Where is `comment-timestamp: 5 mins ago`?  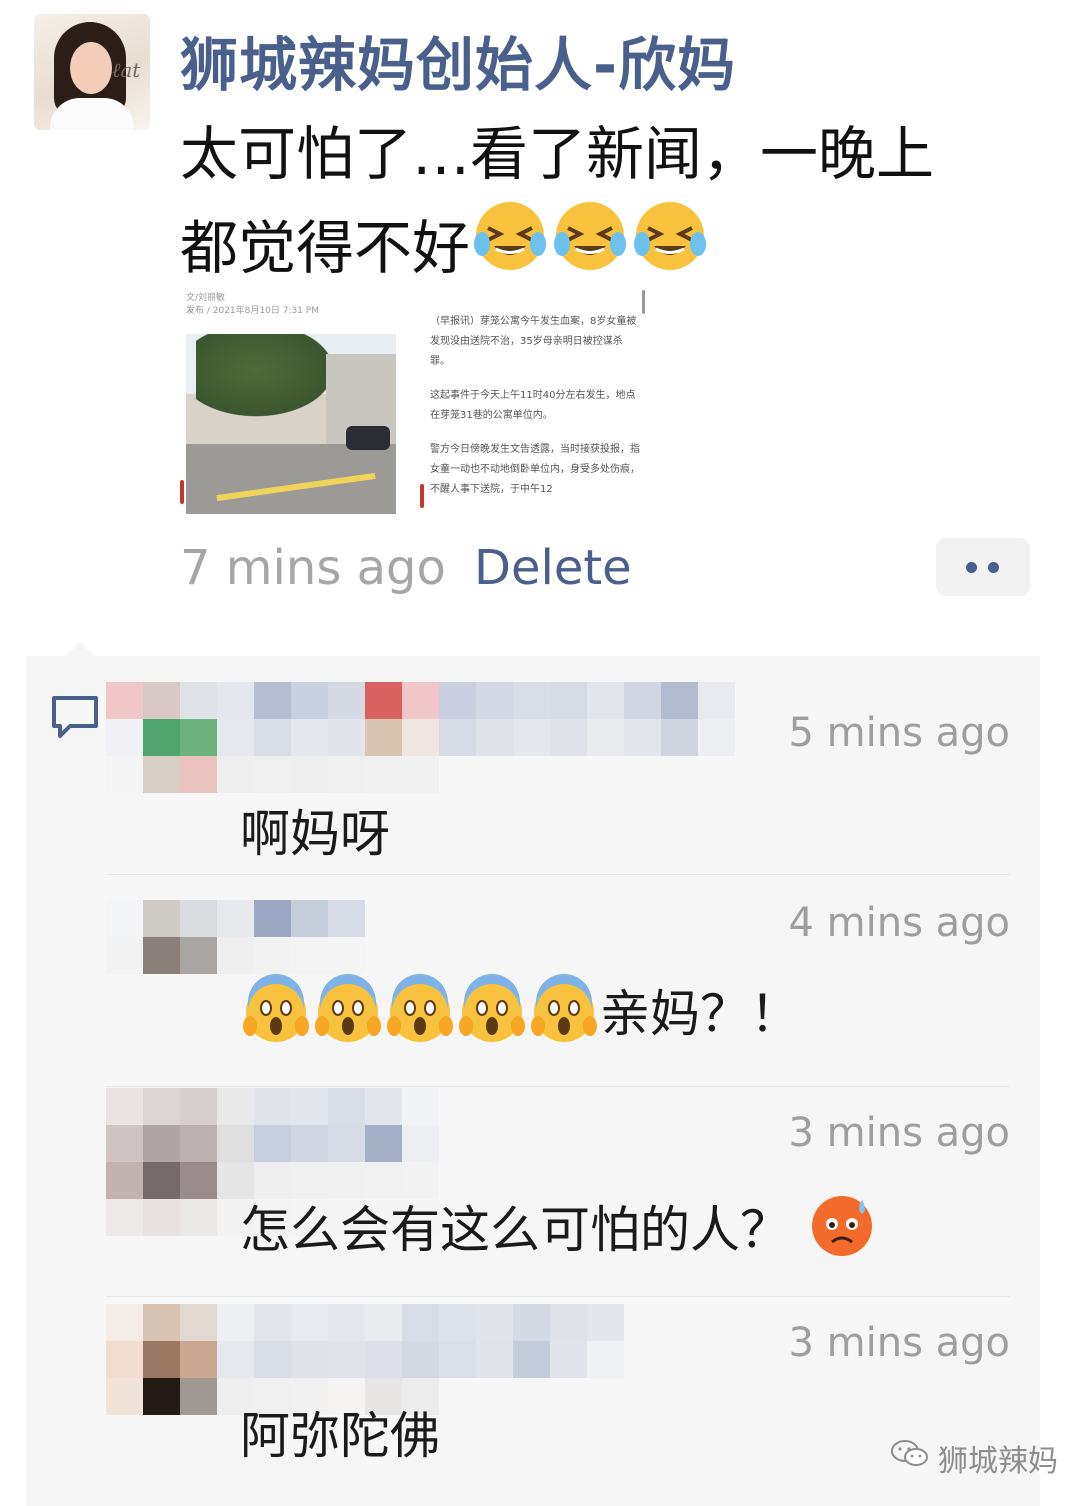 comment-timestamp: 5 mins ago is located at coordinates (899, 733).